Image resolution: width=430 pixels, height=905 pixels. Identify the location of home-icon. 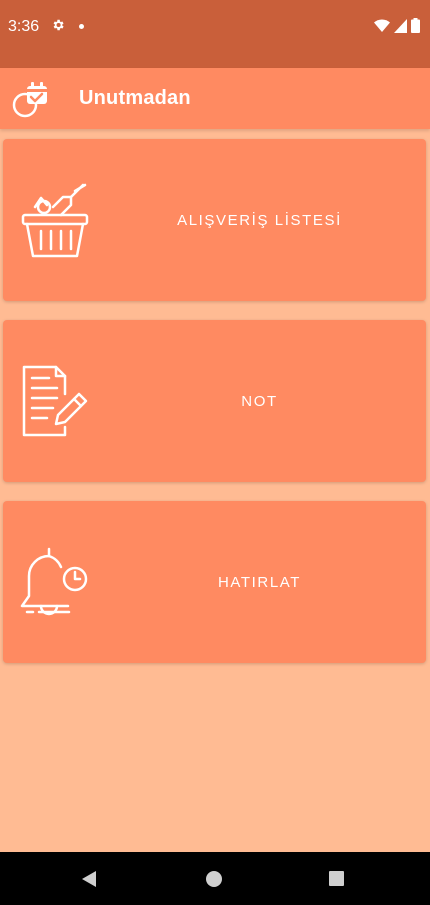
(214, 879).